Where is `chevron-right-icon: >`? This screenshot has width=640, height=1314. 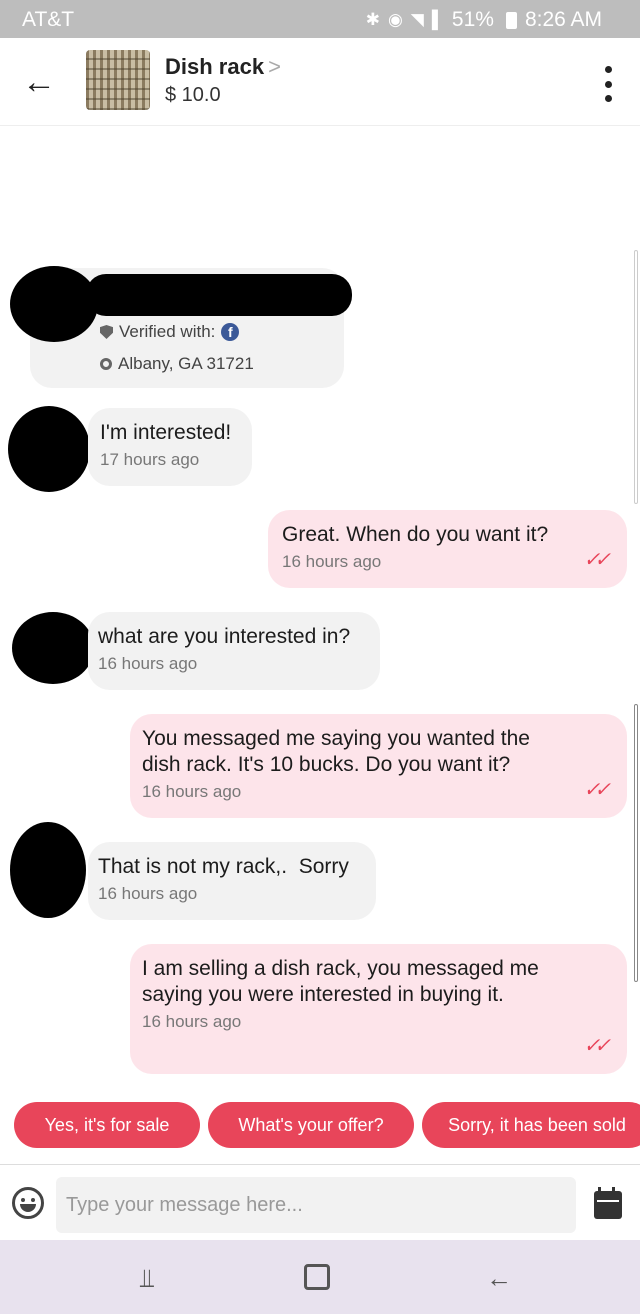
chevron-right-icon: > is located at coordinates (274, 66).